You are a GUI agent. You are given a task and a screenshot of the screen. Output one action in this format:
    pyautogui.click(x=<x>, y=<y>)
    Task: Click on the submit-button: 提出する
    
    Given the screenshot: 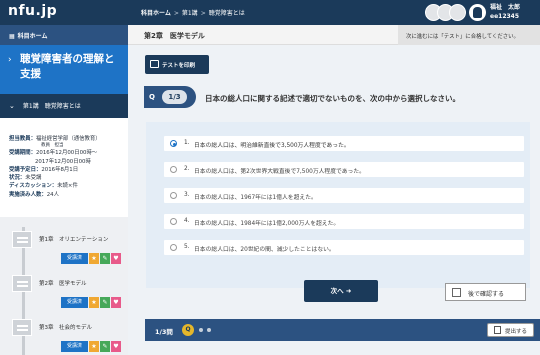 What is the action you would take?
    pyautogui.click(x=510, y=330)
    